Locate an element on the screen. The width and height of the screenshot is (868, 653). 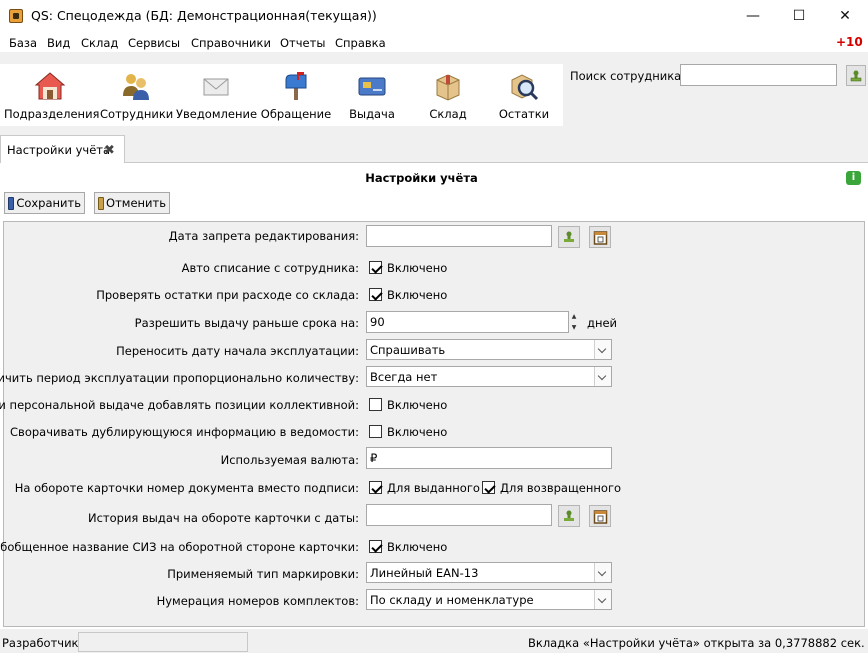
cancel-icon is located at coordinates (101, 203).